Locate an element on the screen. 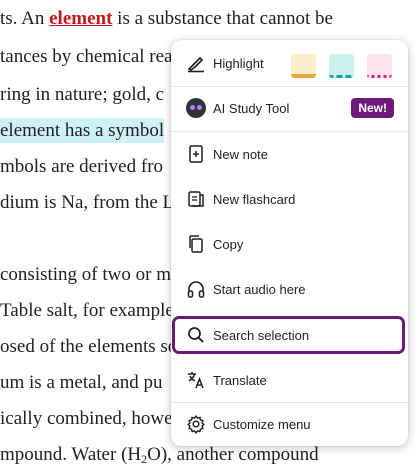 Image resolution: width=419 pixels, height=473 pixels. search-selection-item: Search selection is located at coordinates (289, 335).